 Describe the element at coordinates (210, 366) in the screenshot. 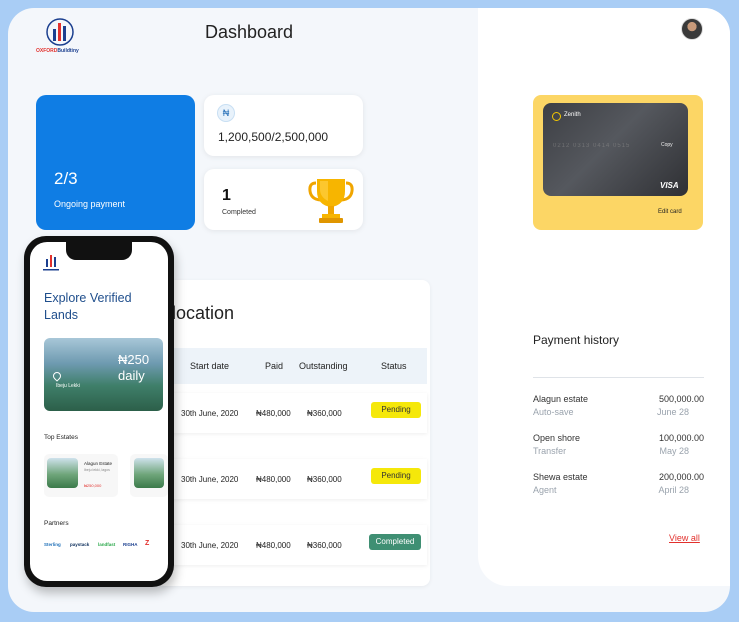

I see `column-start-date: Start date` at that location.